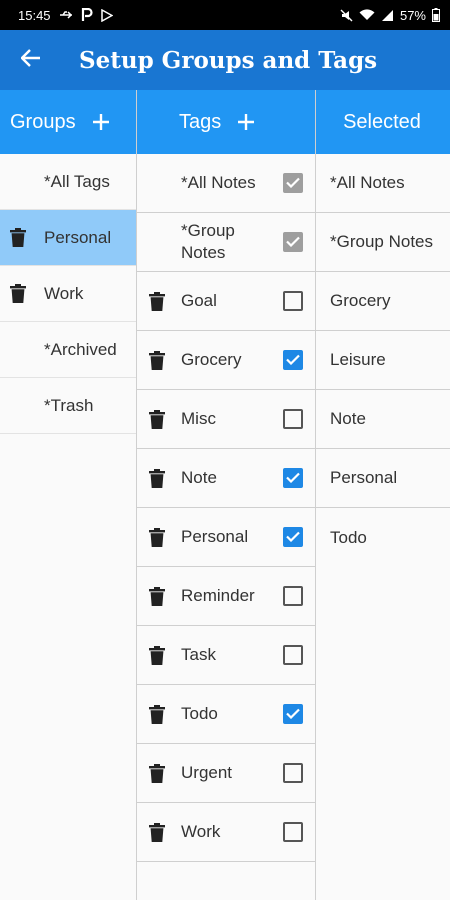 Image resolution: width=450 pixels, height=900 pixels. Describe the element at coordinates (201, 831) in the screenshot. I see `tag-label: Work` at that location.